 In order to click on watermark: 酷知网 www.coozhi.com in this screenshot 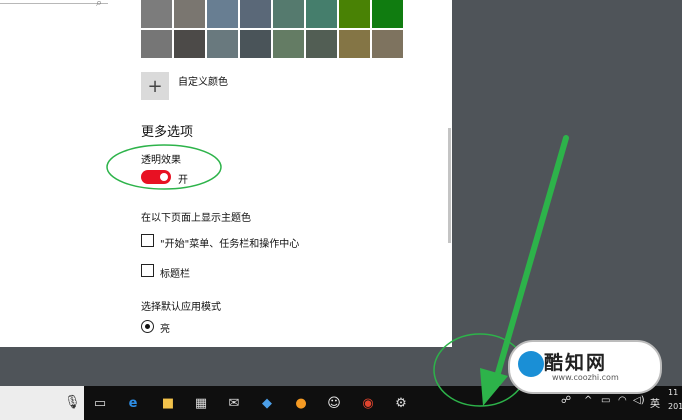, I will do `click(585, 367)`.